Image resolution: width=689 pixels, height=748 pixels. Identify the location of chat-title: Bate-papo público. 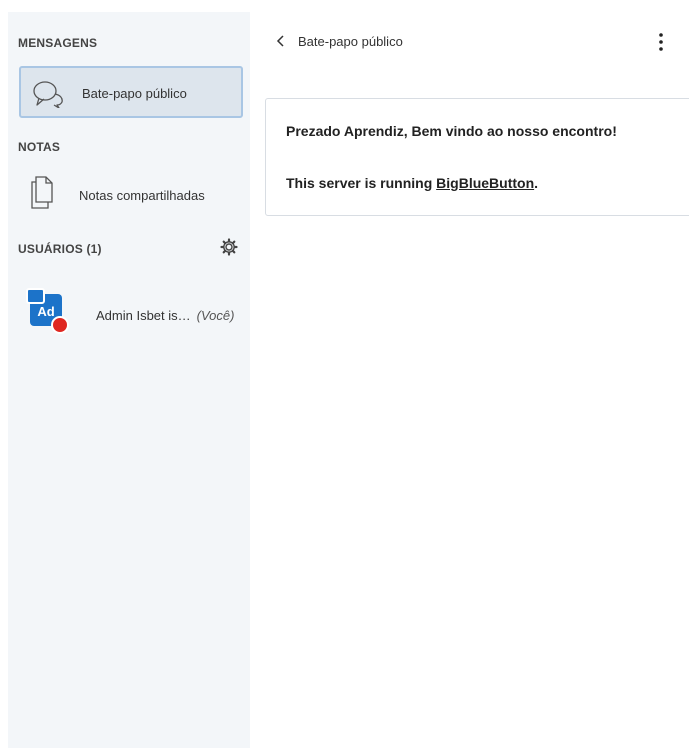
(350, 41).